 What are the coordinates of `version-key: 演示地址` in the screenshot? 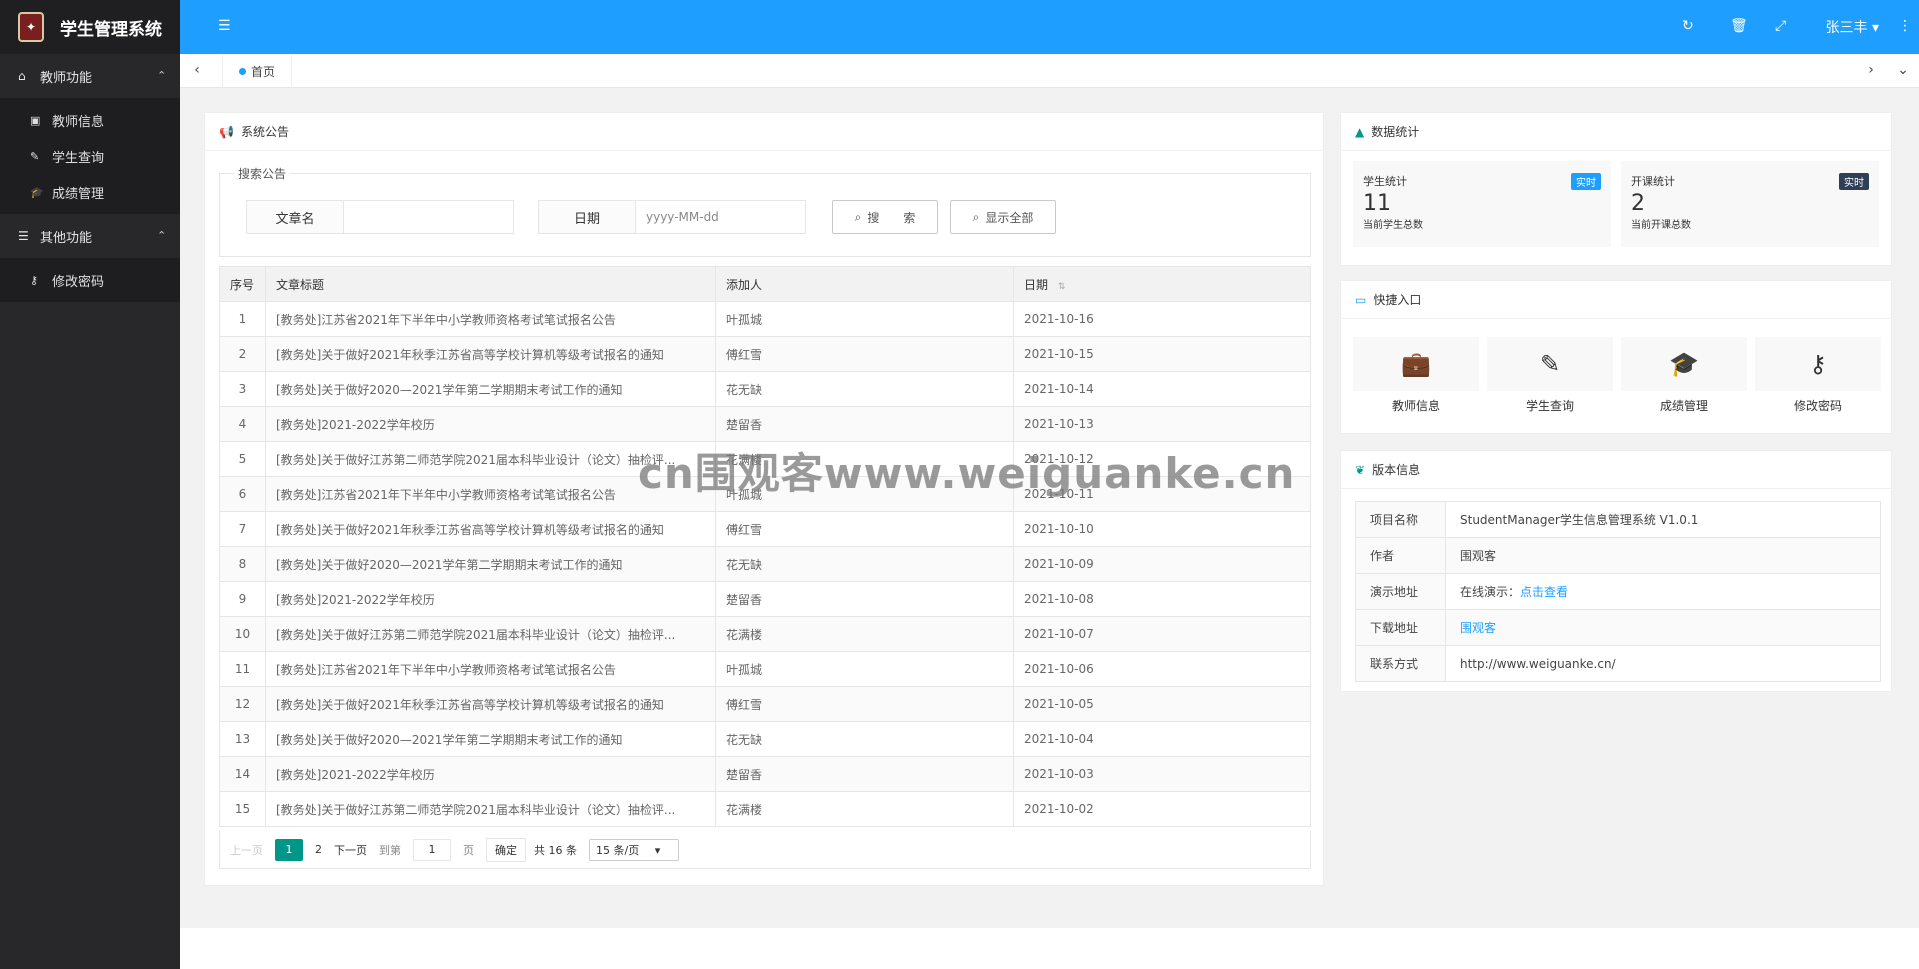 It's located at (1400, 591).